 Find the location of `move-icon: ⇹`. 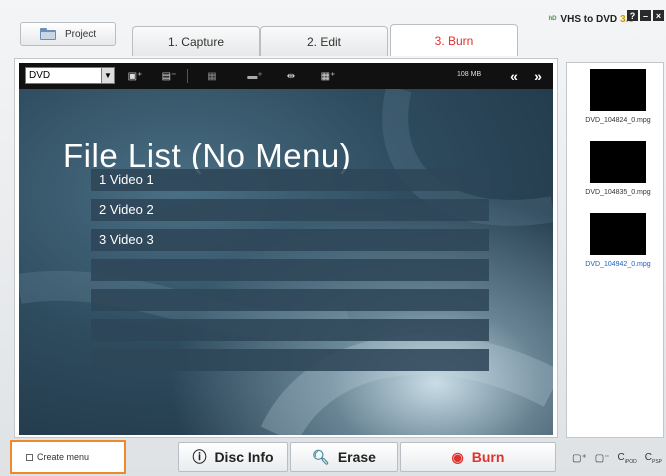

move-icon: ⇹ is located at coordinates (291, 76).